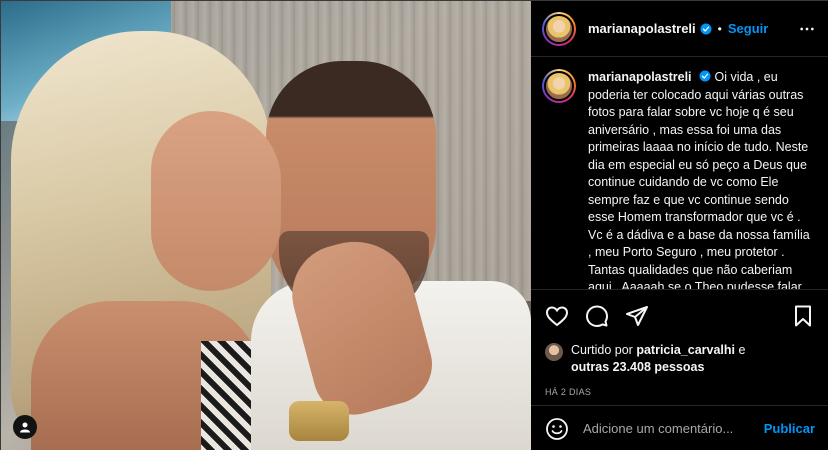 This screenshot has width=828, height=450. I want to click on author-avatar, so click(559, 28).